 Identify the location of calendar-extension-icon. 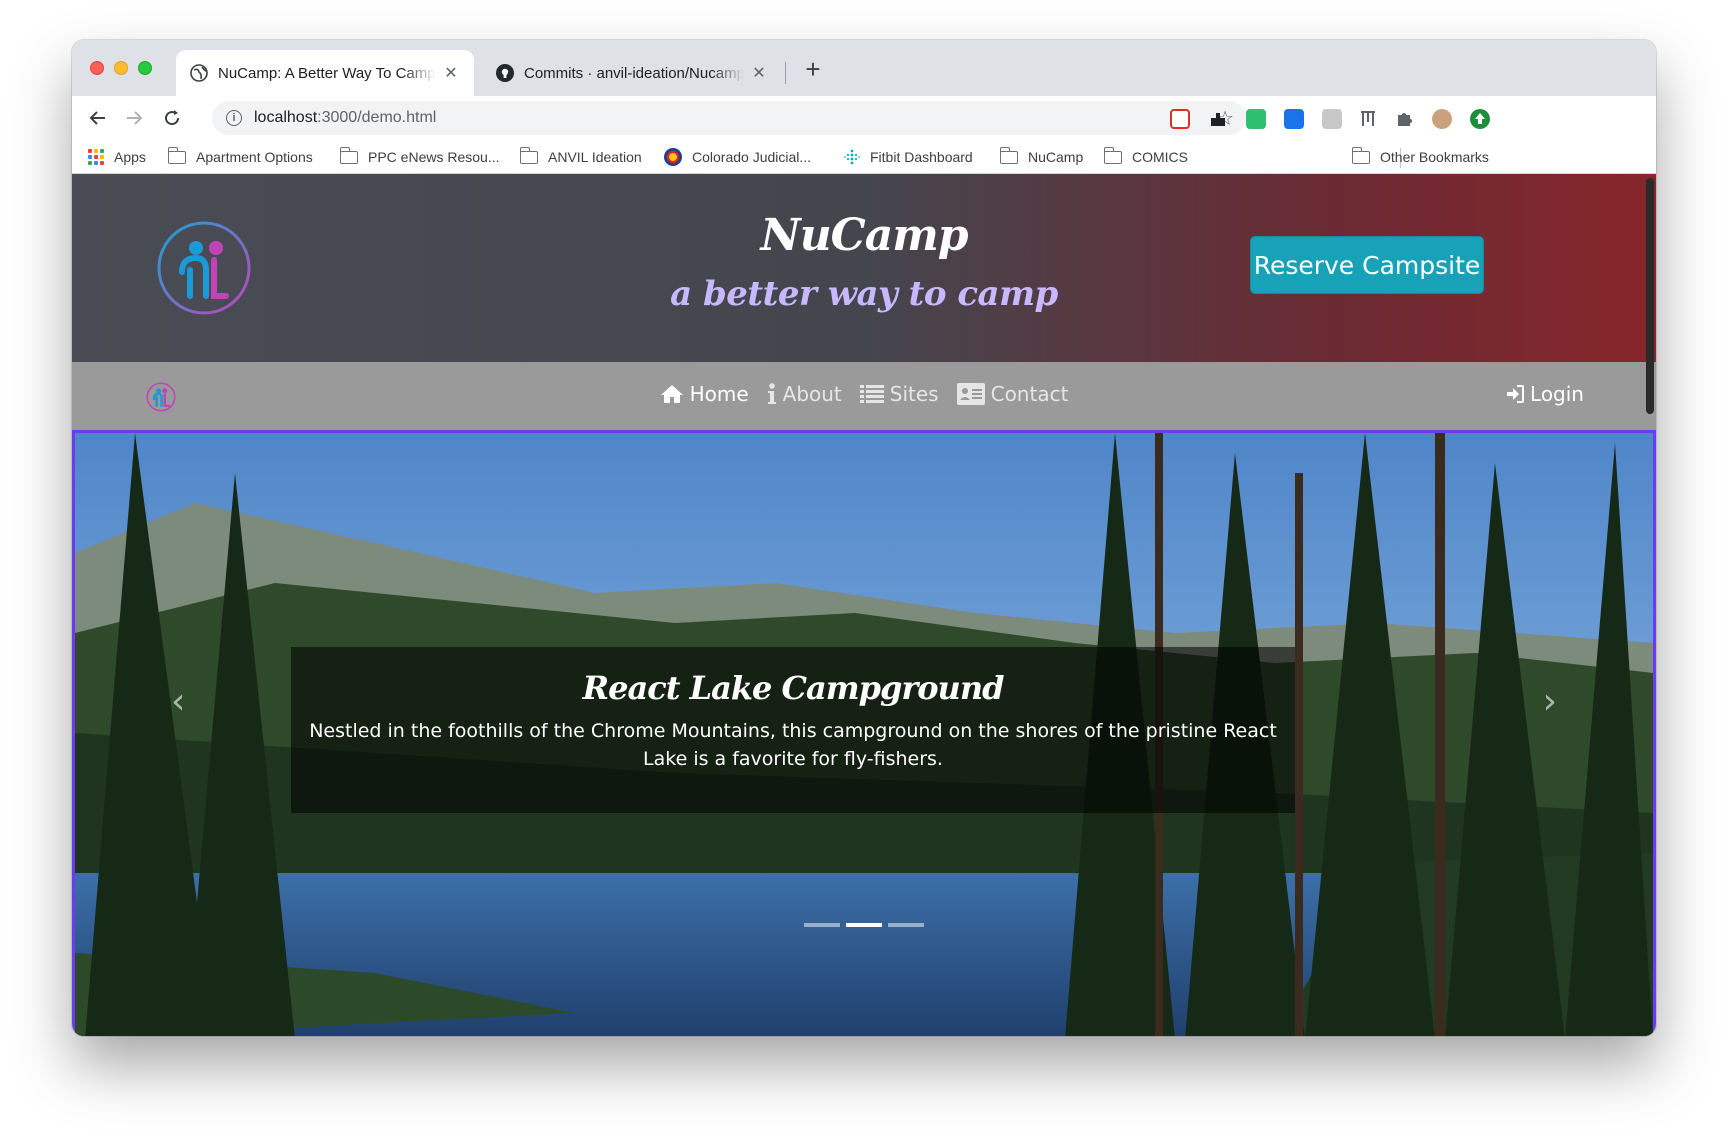
(1180, 119).